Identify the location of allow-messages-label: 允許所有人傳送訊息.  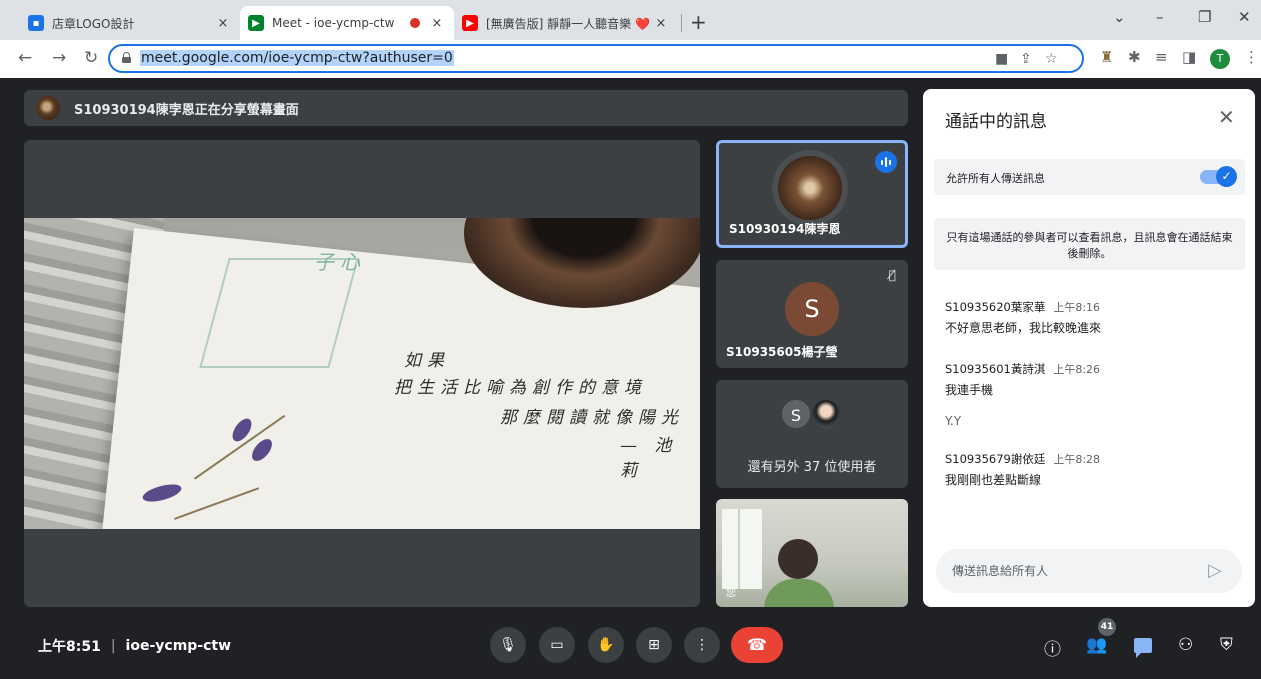
(995, 178).